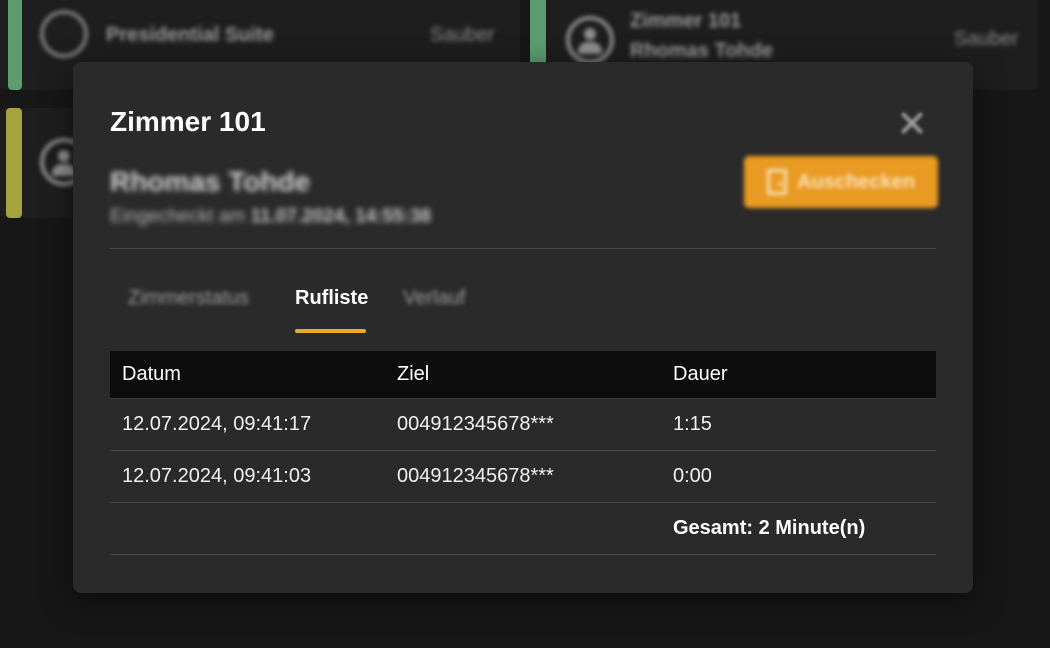  I want to click on table-header: Datum Ziel Dauer, so click(523, 375).